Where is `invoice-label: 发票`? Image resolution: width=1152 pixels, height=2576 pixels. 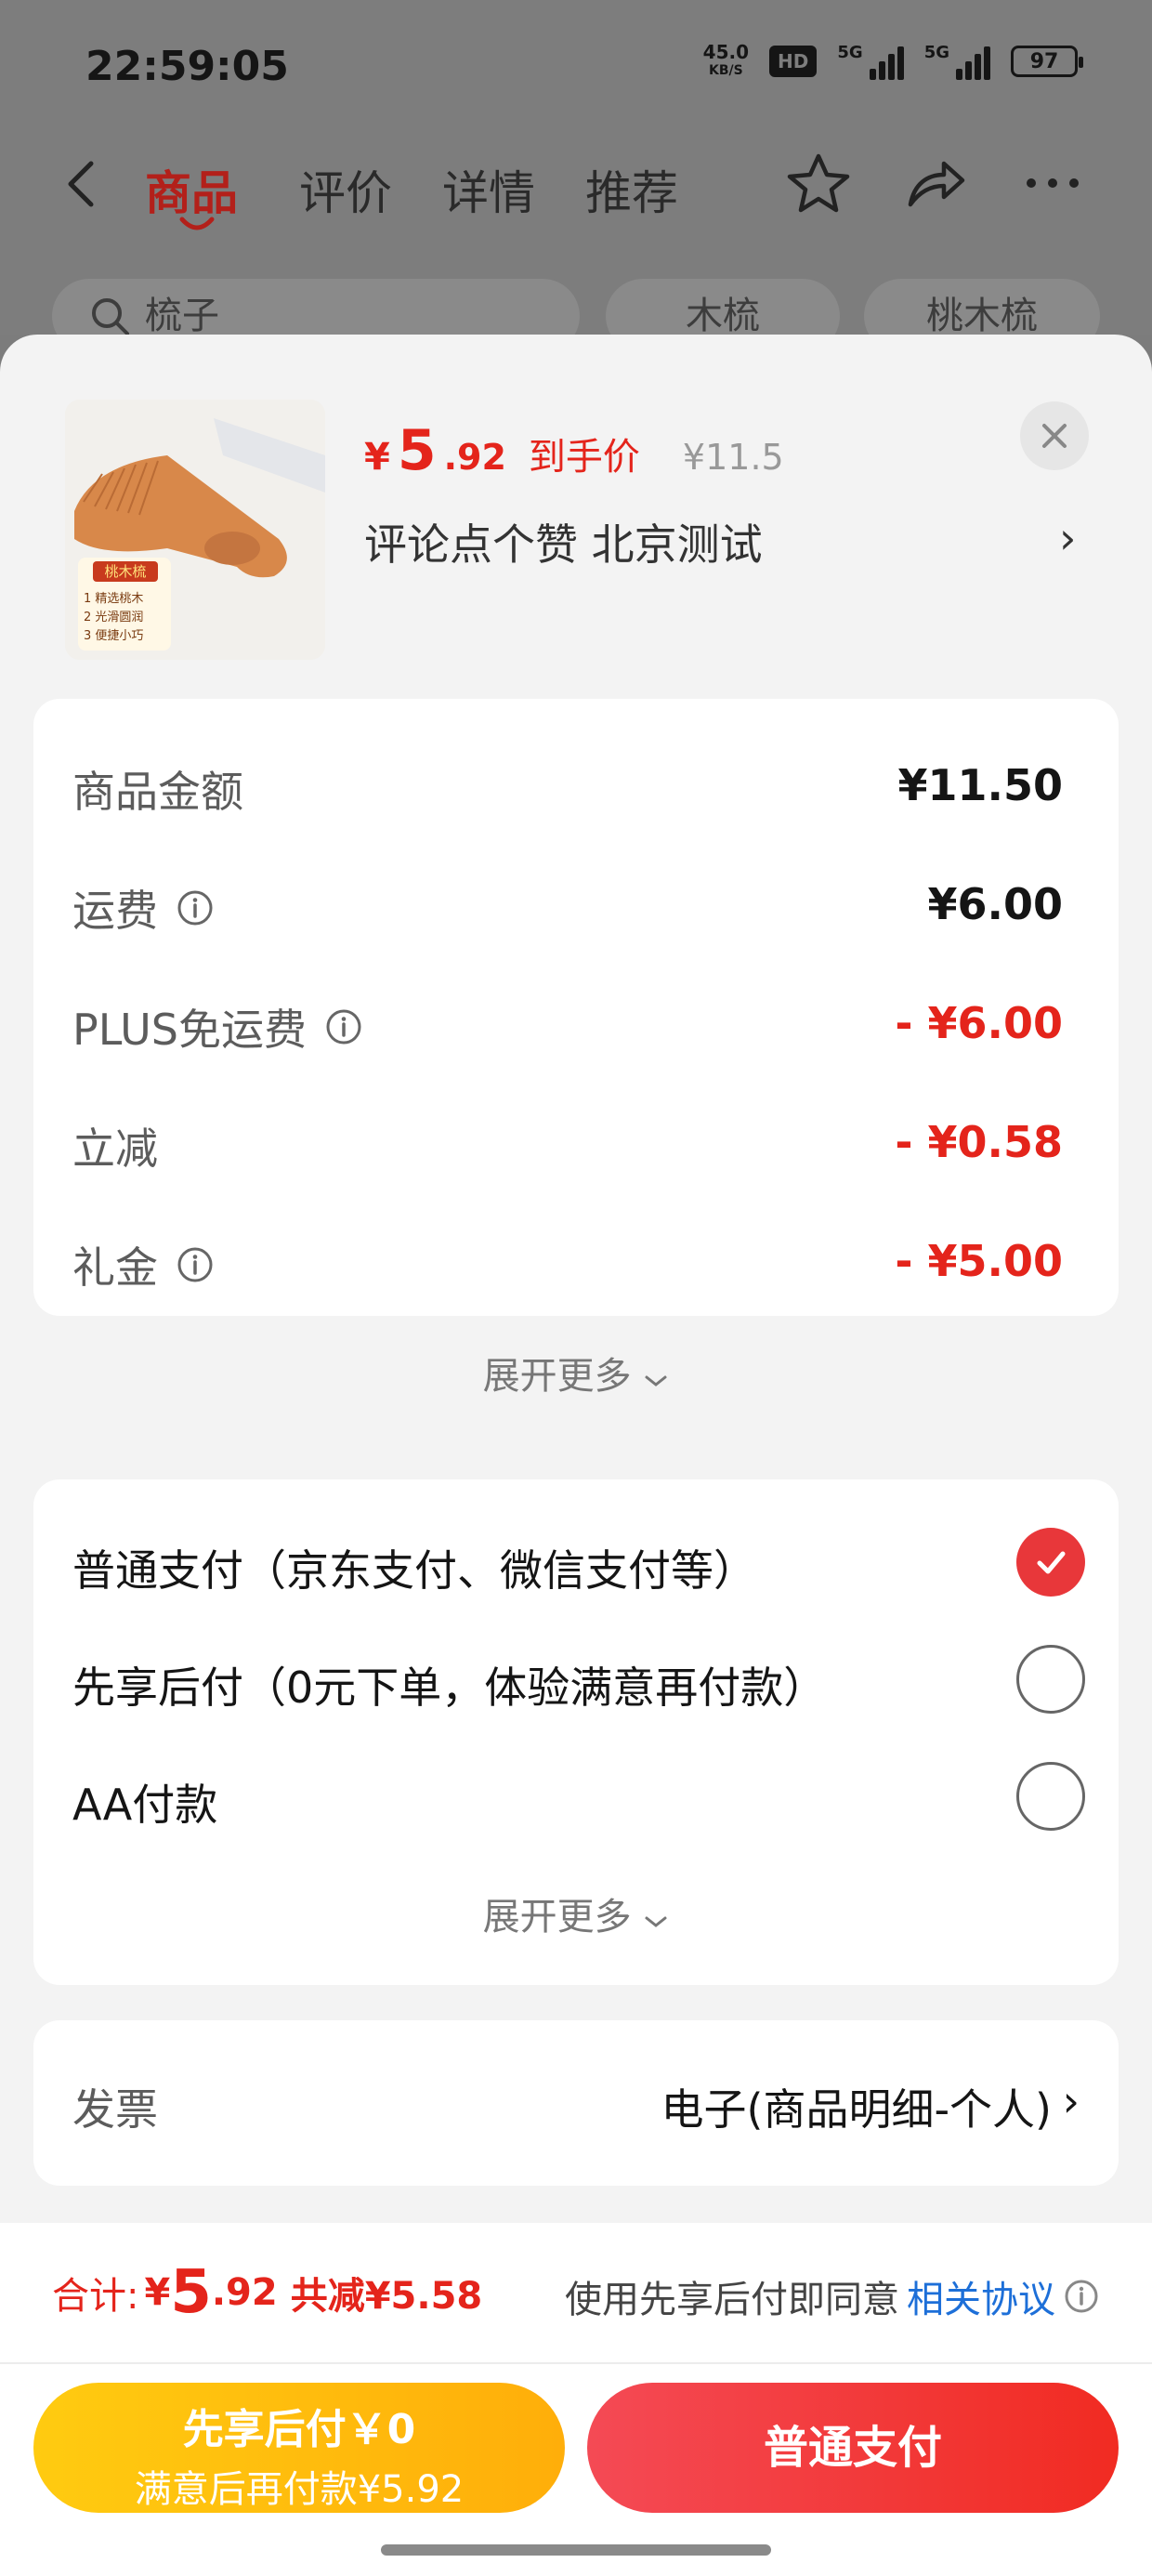 invoice-label: 发票 is located at coordinates (115, 2109).